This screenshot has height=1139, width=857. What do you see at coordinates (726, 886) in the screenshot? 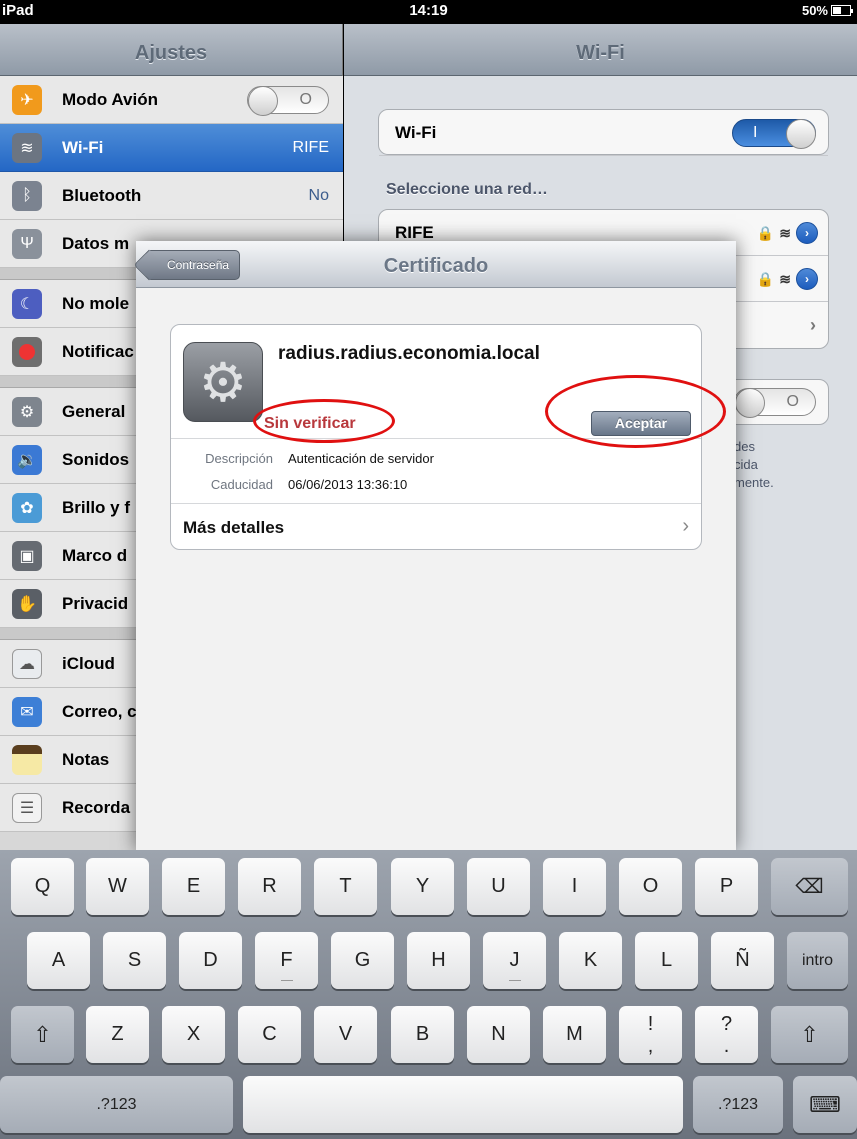
I see `key-p: P` at bounding box center [726, 886].